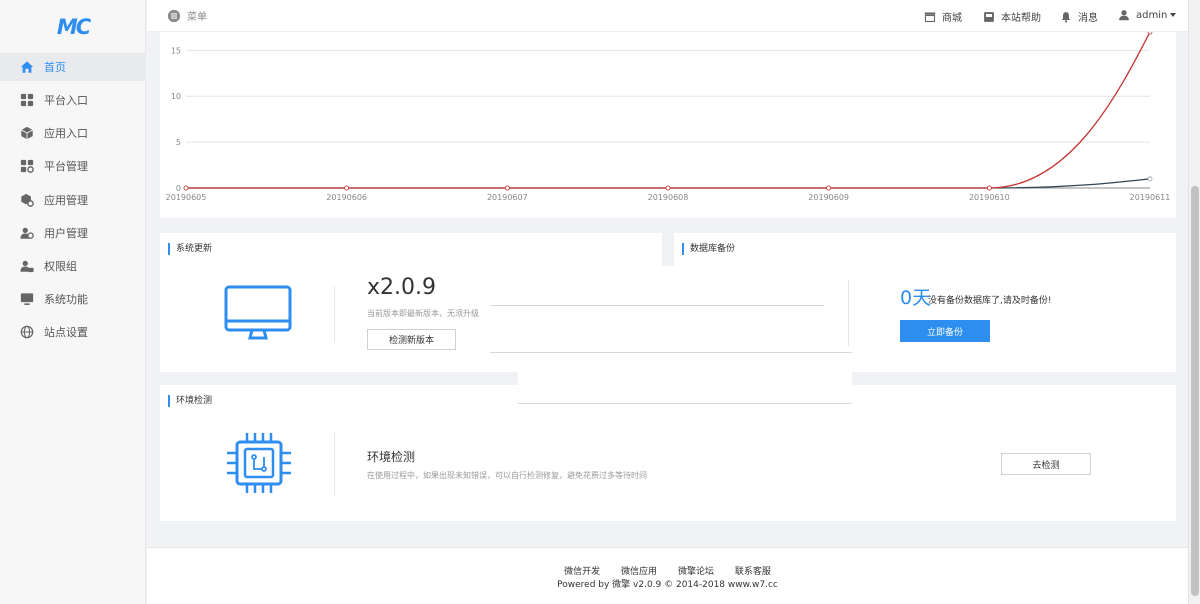 Image resolution: width=1200 pixels, height=604 pixels. I want to click on sidebar-item-system-functions: 系统功能, so click(73, 299).